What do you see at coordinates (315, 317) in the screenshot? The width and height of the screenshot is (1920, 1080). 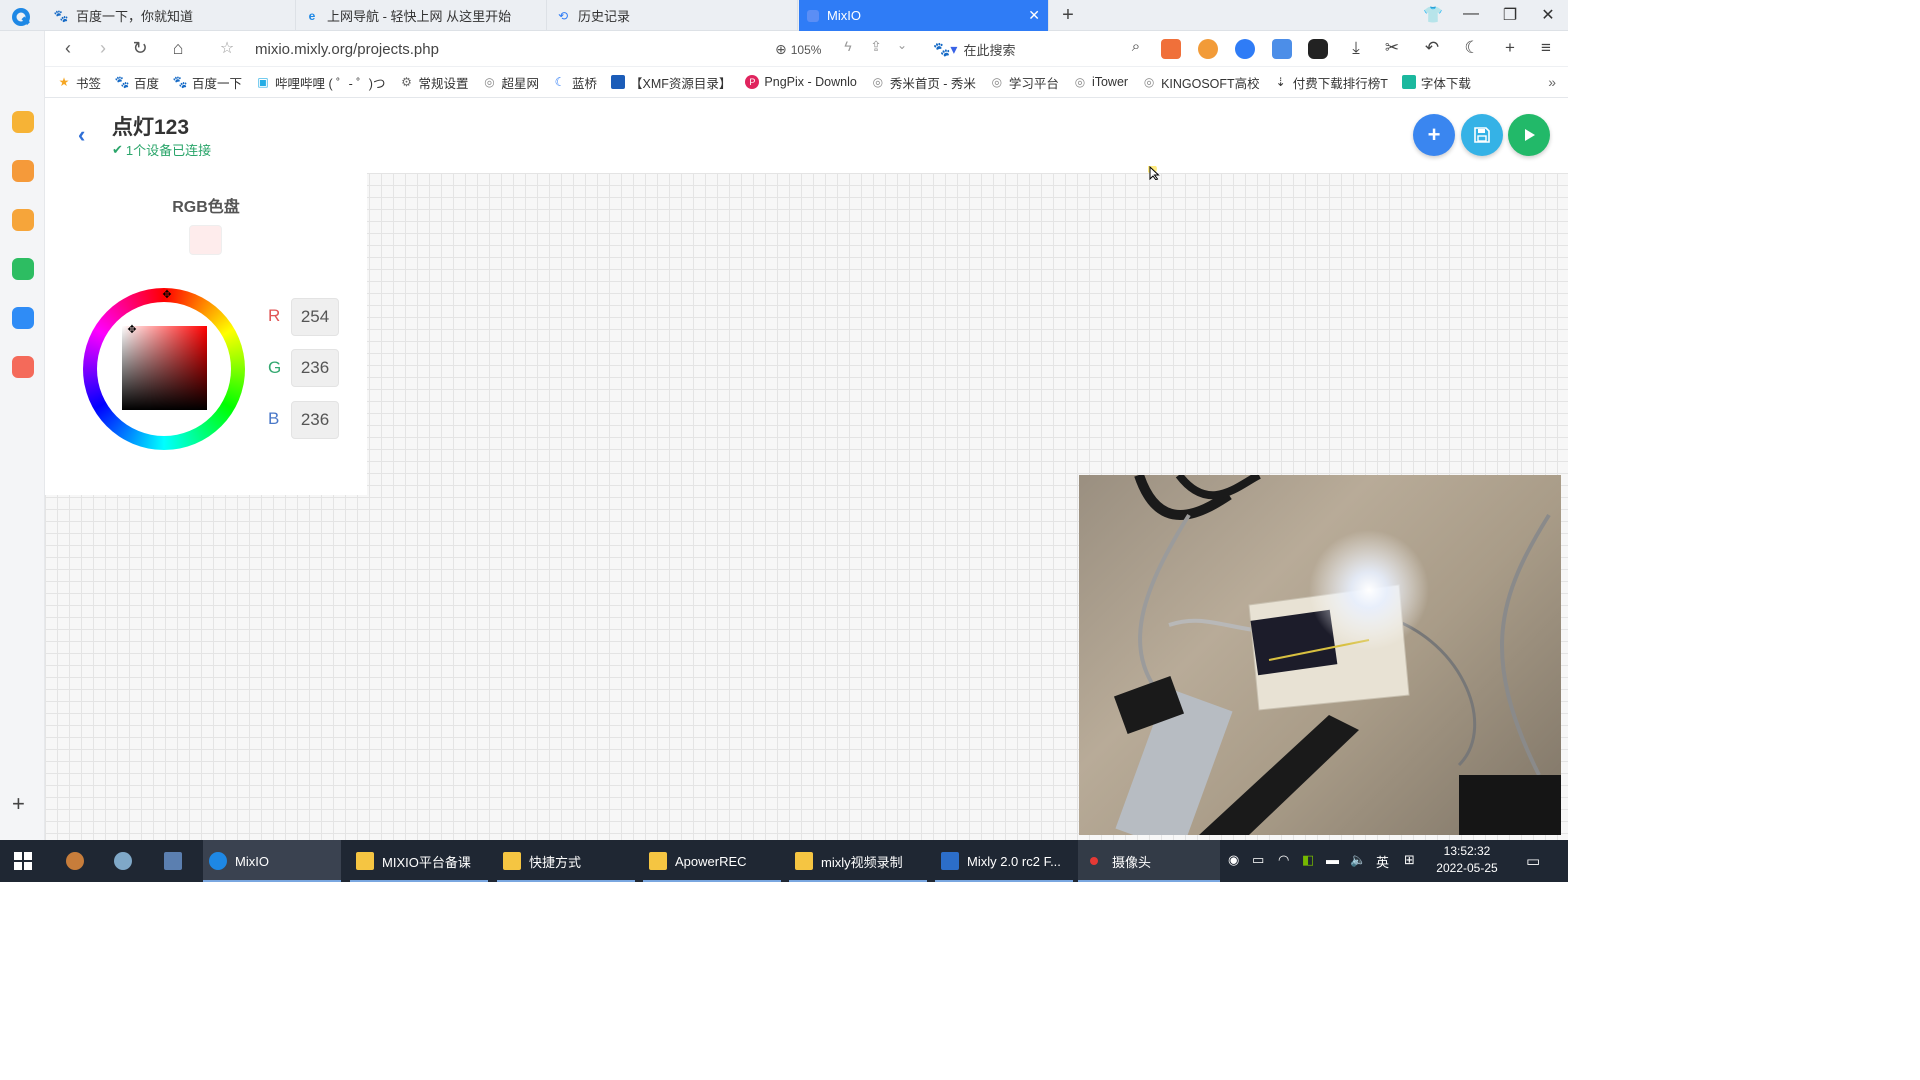 I see `r-value-input: 254` at bounding box center [315, 317].